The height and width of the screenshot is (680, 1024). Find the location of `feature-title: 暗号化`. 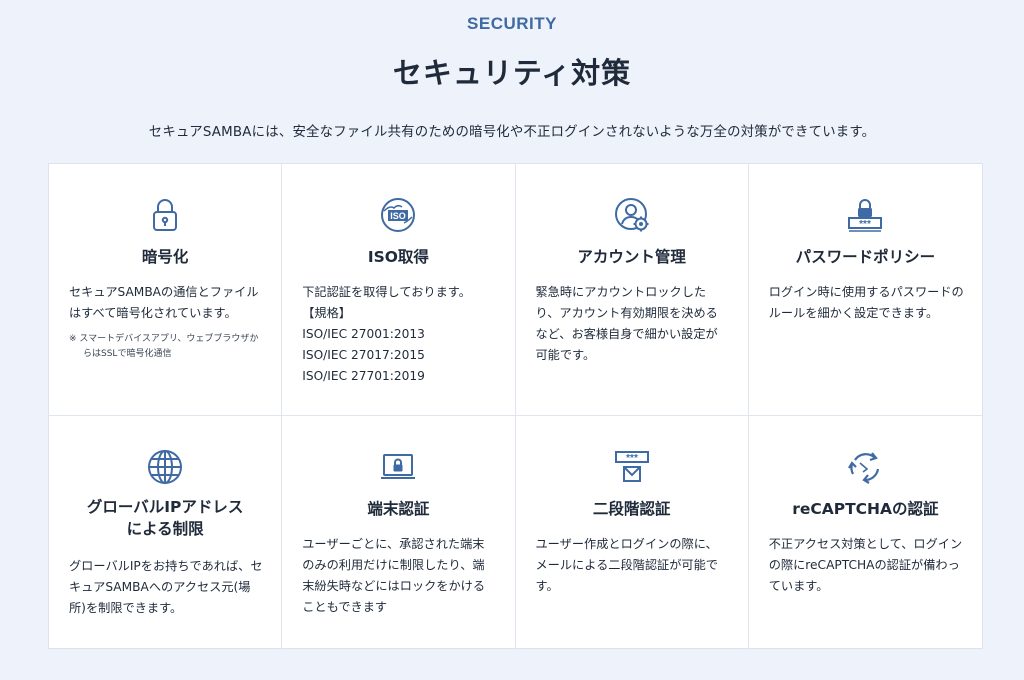

feature-title: 暗号化 is located at coordinates (165, 257).